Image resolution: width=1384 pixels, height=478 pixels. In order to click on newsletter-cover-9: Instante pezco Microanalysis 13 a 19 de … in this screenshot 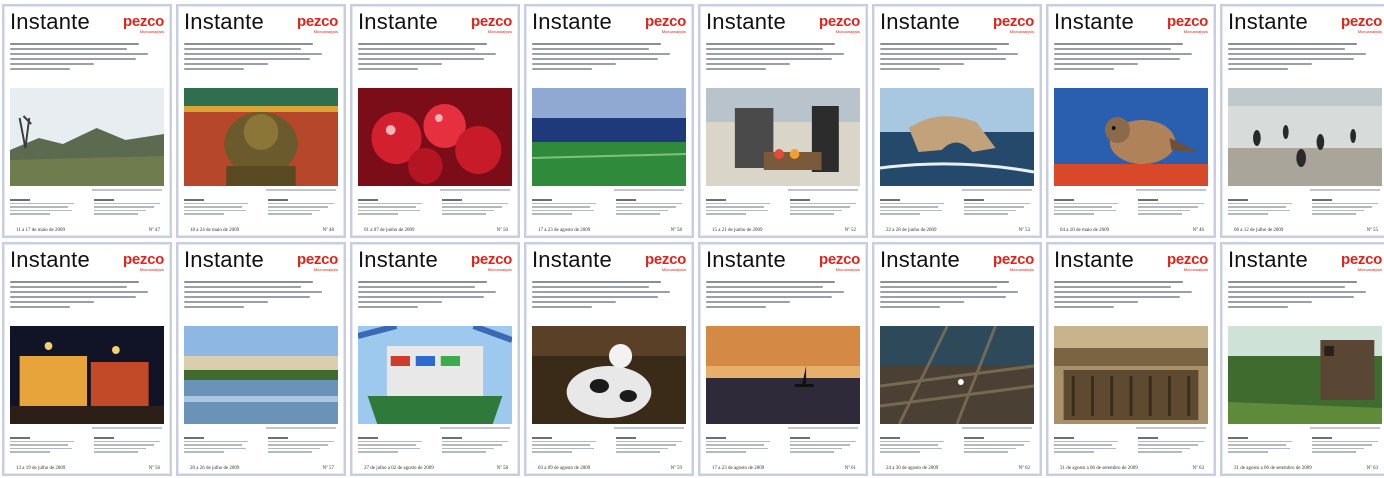, I will do `click(87, 359)`.